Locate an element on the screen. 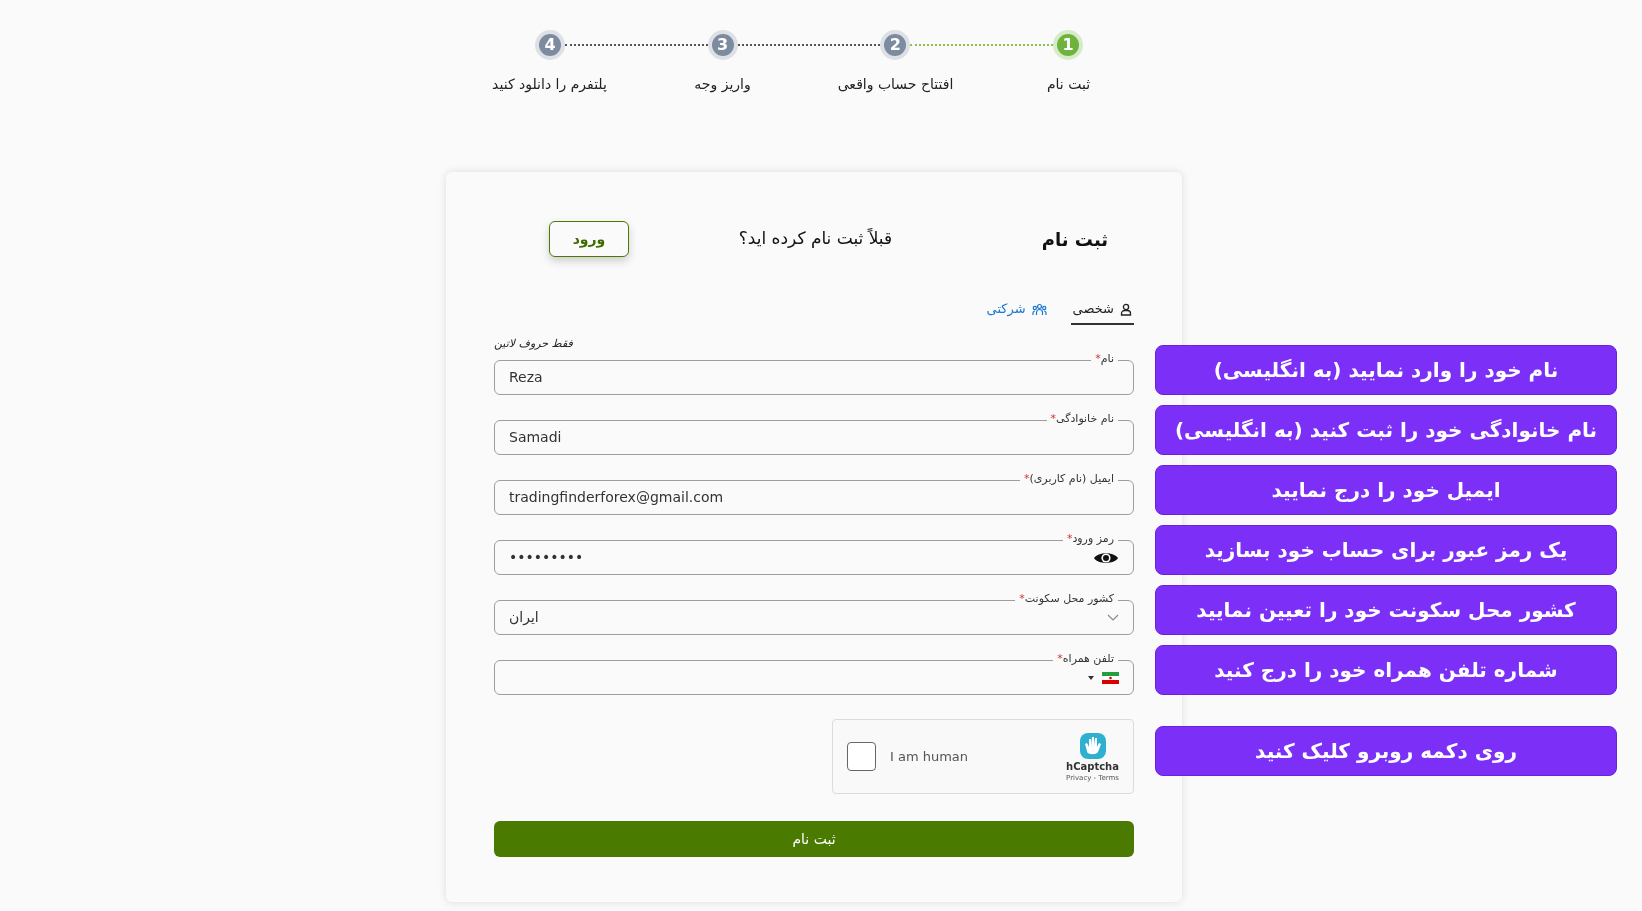 This screenshot has width=1642, height=911. callout-banner: روی دکمه روبرو کلیک کنید is located at coordinates (1386, 751).